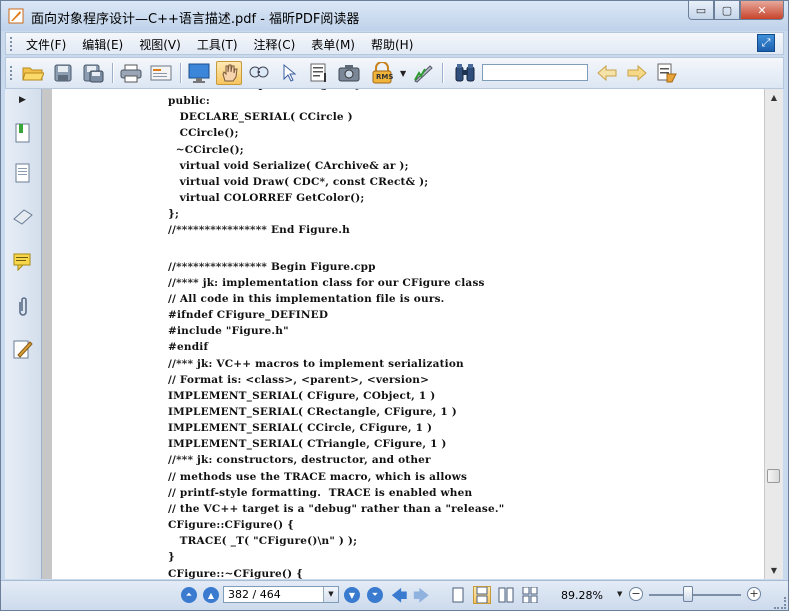 This screenshot has width=789, height=611. Describe the element at coordinates (482, 595) in the screenshot. I see `continuous-view-button` at that location.